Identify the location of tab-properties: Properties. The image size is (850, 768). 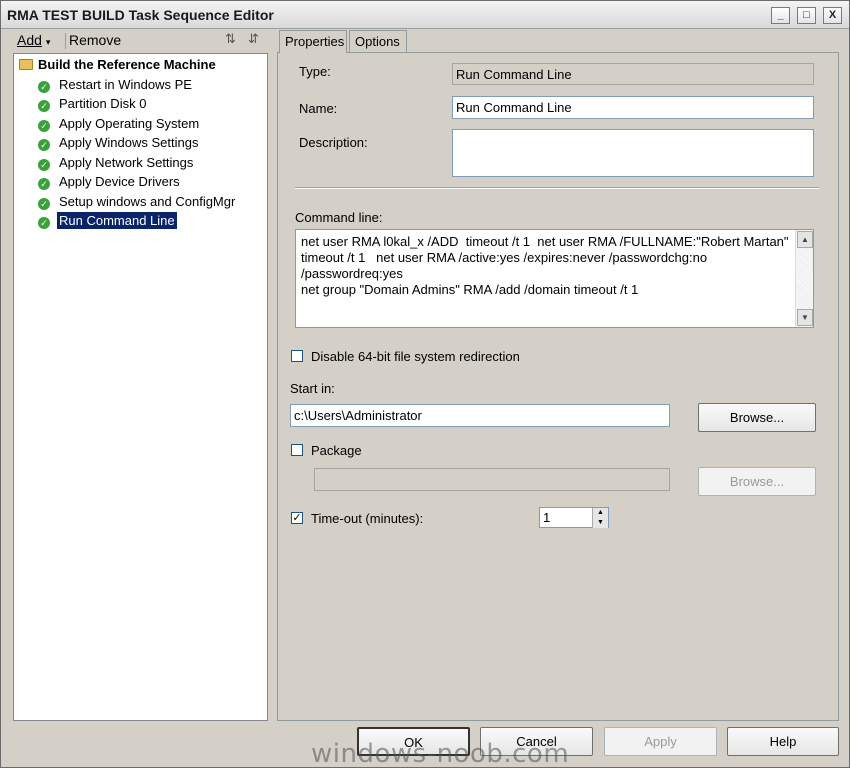
(313, 41).